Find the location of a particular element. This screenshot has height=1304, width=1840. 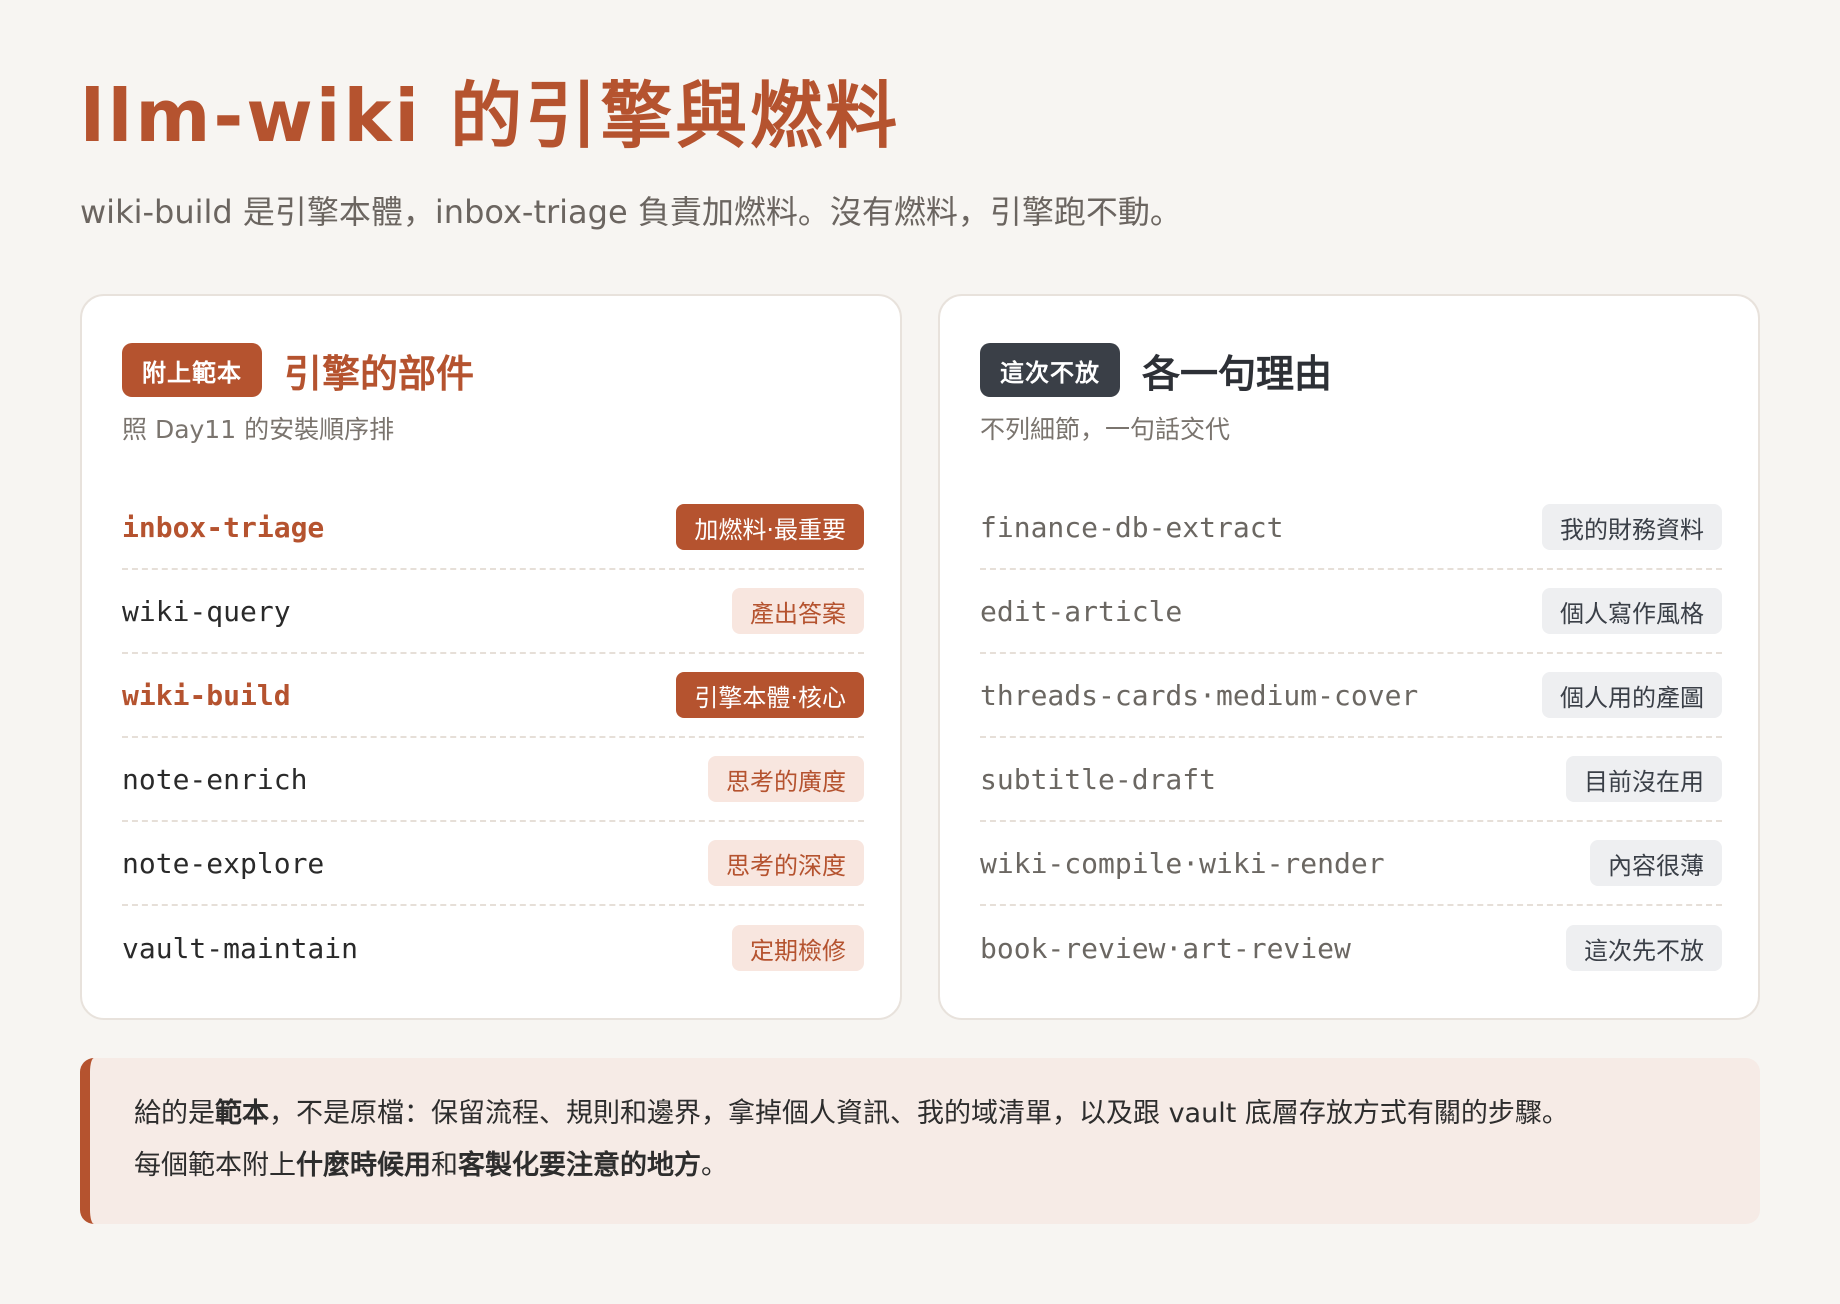

callout-text: 每個範本附上 is located at coordinates (215, 1165).